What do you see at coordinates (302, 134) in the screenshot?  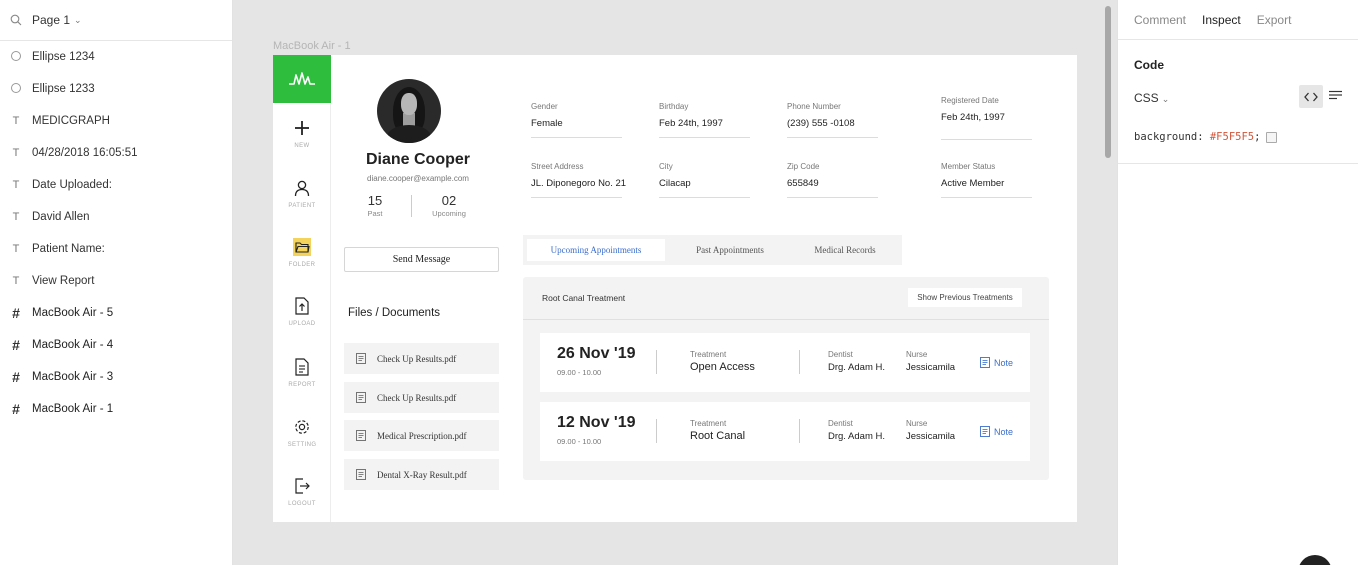 I see `nav-new: NEW` at bounding box center [302, 134].